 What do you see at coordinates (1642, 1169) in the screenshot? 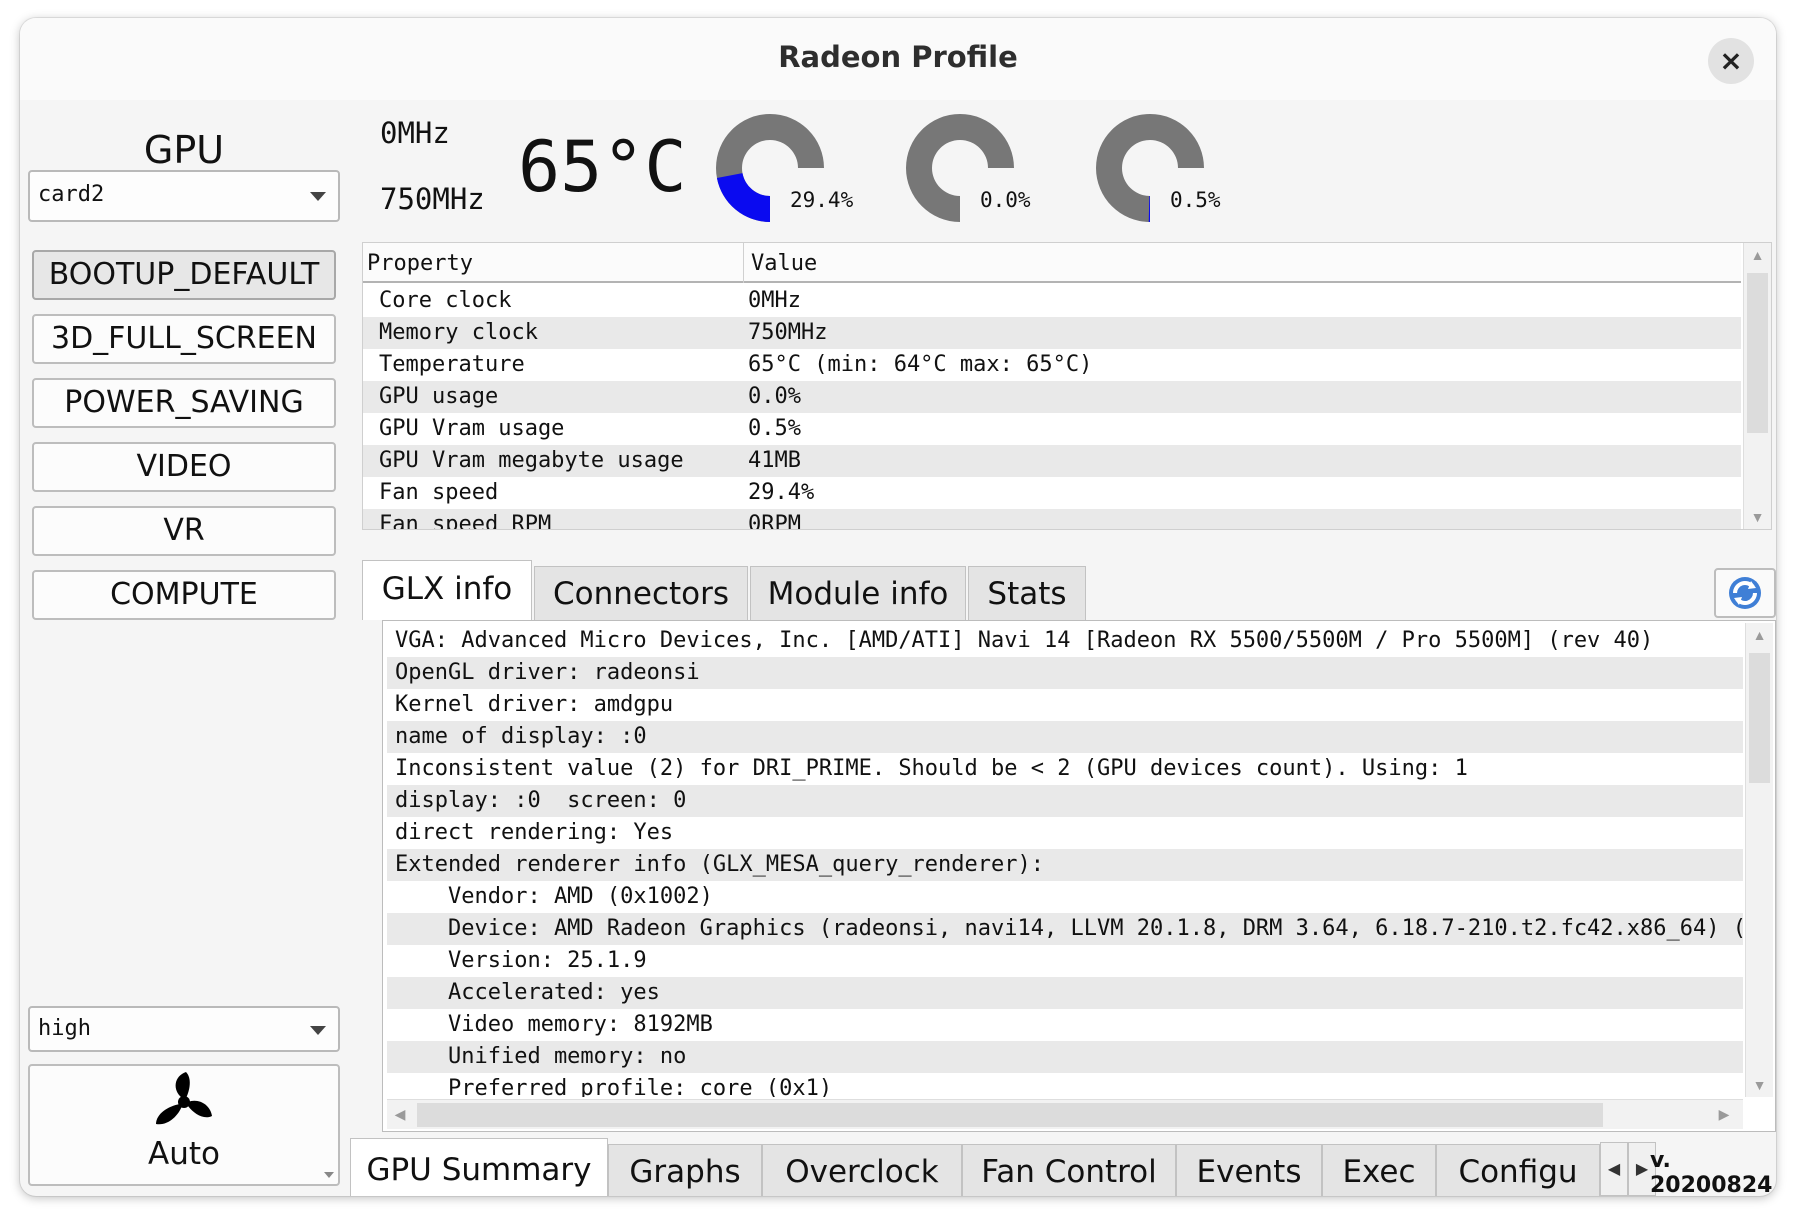
I see `chevron-right-icon: ▶` at bounding box center [1642, 1169].